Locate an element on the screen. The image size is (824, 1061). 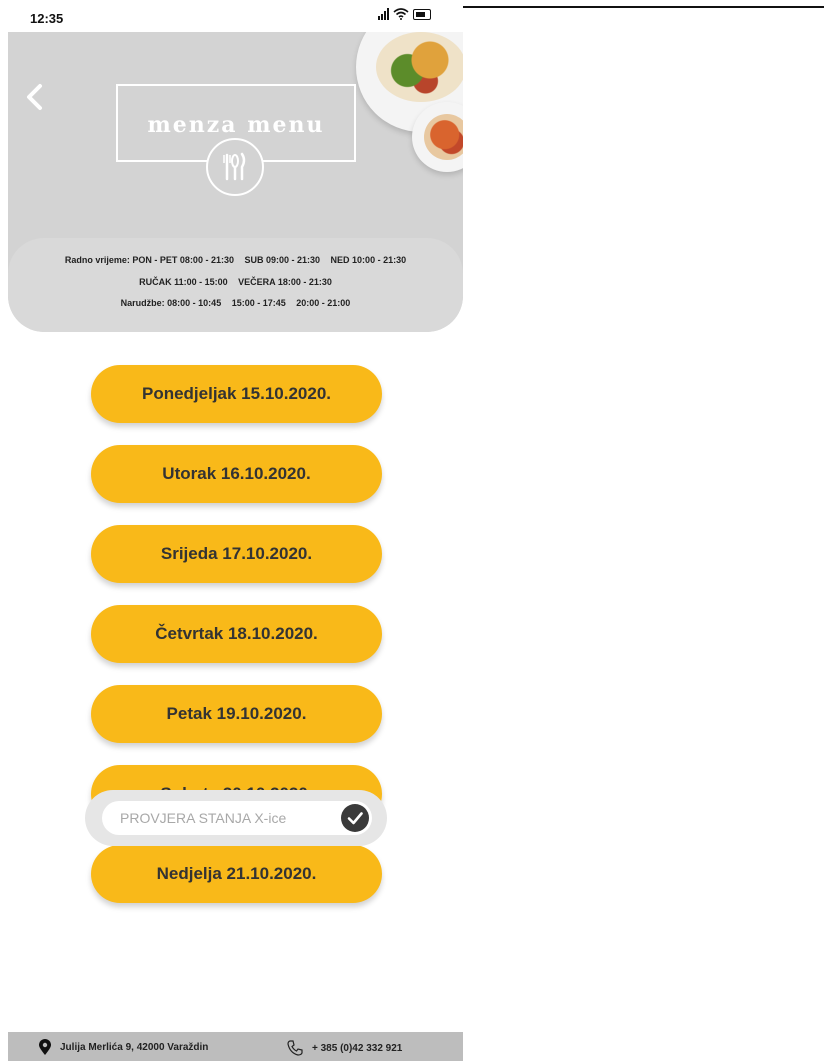
footer-phone: + 385 (0)42 332 921 is located at coordinates (344, 1048).